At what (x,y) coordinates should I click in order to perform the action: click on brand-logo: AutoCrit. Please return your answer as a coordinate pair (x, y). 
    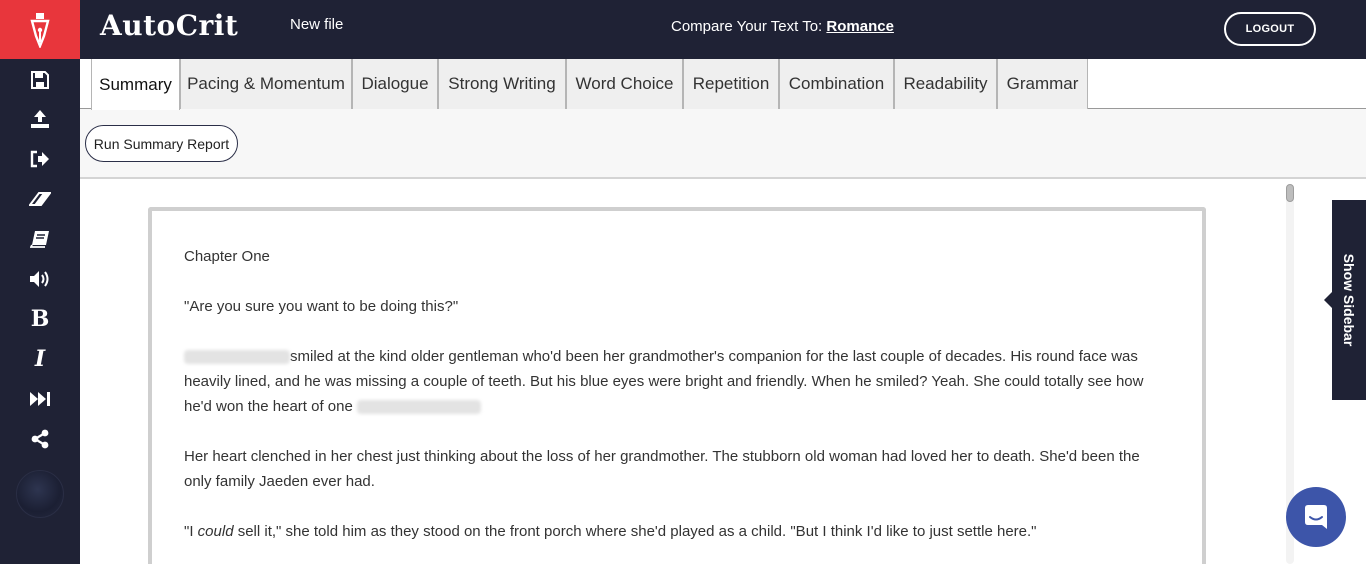
    Looking at the image, I should click on (169, 25).